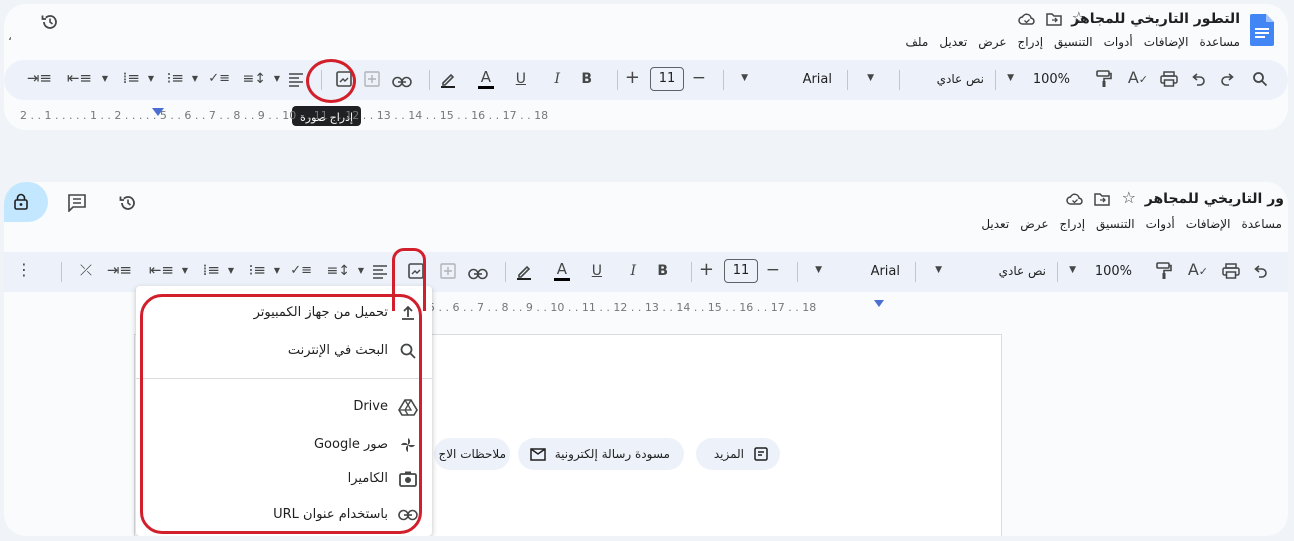  I want to click on docs-logo-icon, so click(1262, 30).